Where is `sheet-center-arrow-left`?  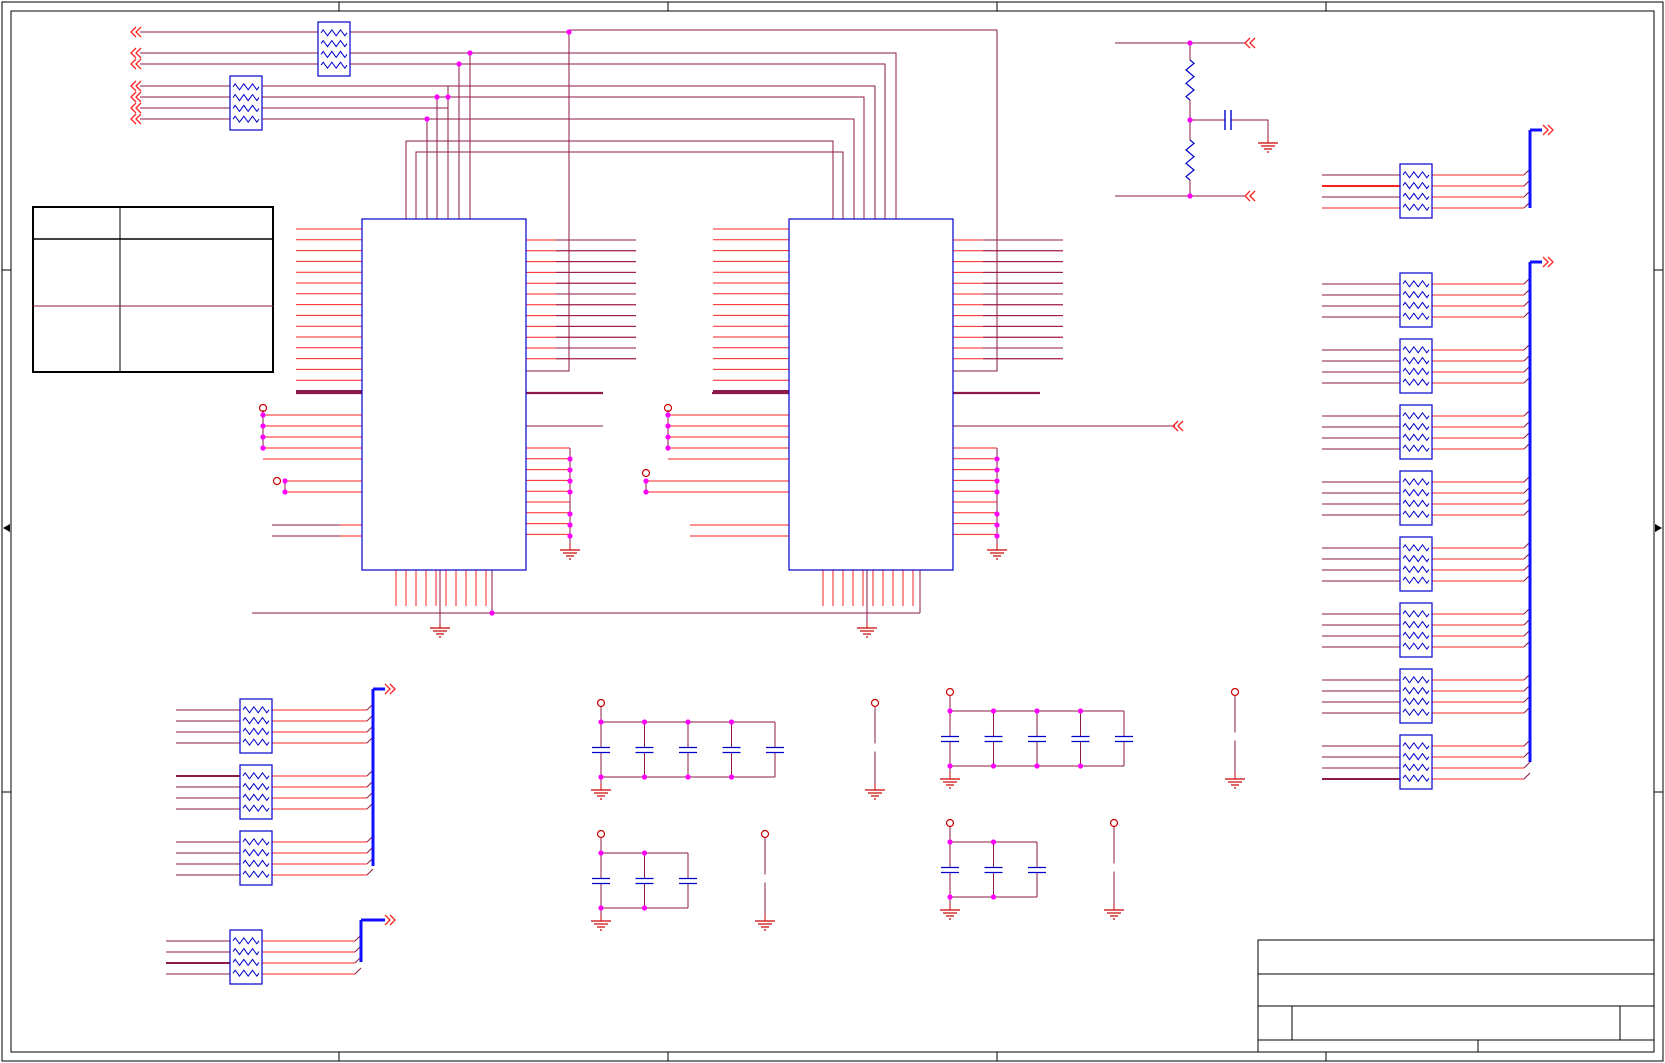
sheet-center-arrow-left is located at coordinates (6, 528).